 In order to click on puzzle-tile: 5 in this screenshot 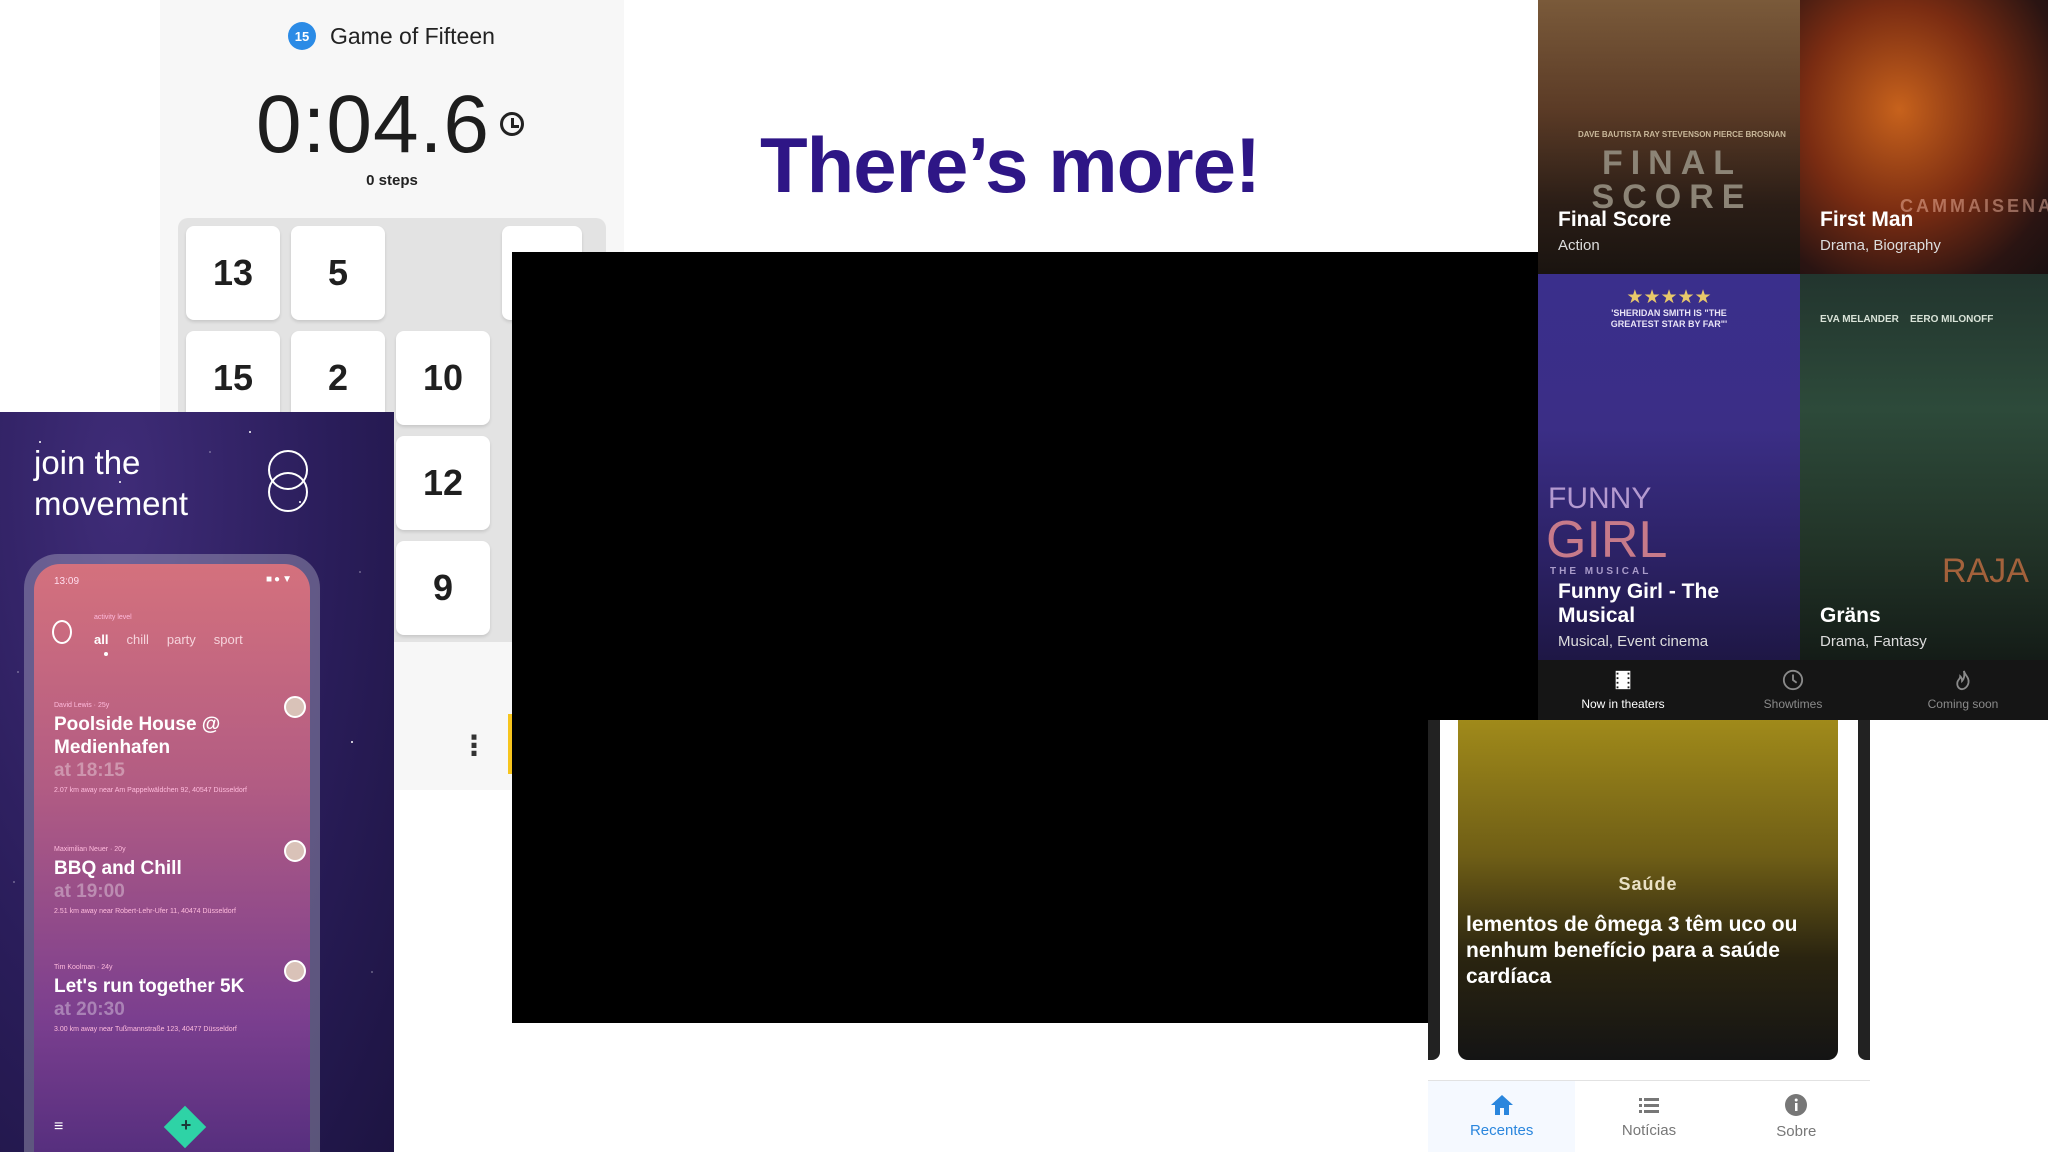, I will do `click(338, 273)`.